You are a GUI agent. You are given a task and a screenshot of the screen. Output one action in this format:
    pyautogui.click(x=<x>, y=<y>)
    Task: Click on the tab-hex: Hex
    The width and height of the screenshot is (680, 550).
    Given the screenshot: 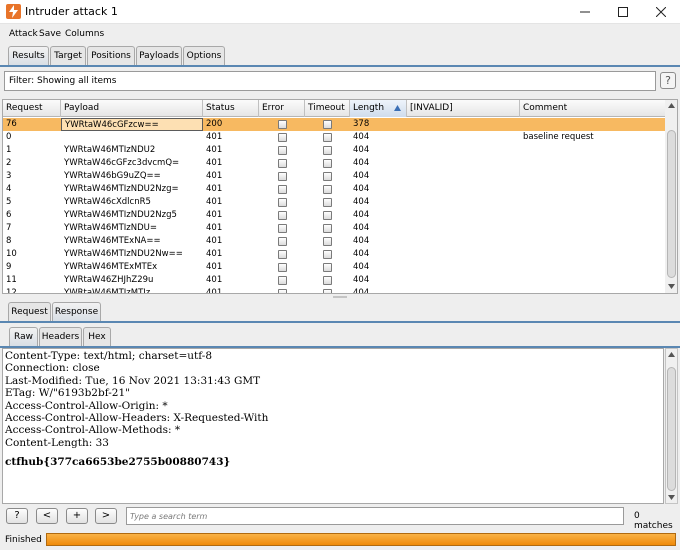 What is the action you would take?
    pyautogui.click(x=97, y=337)
    